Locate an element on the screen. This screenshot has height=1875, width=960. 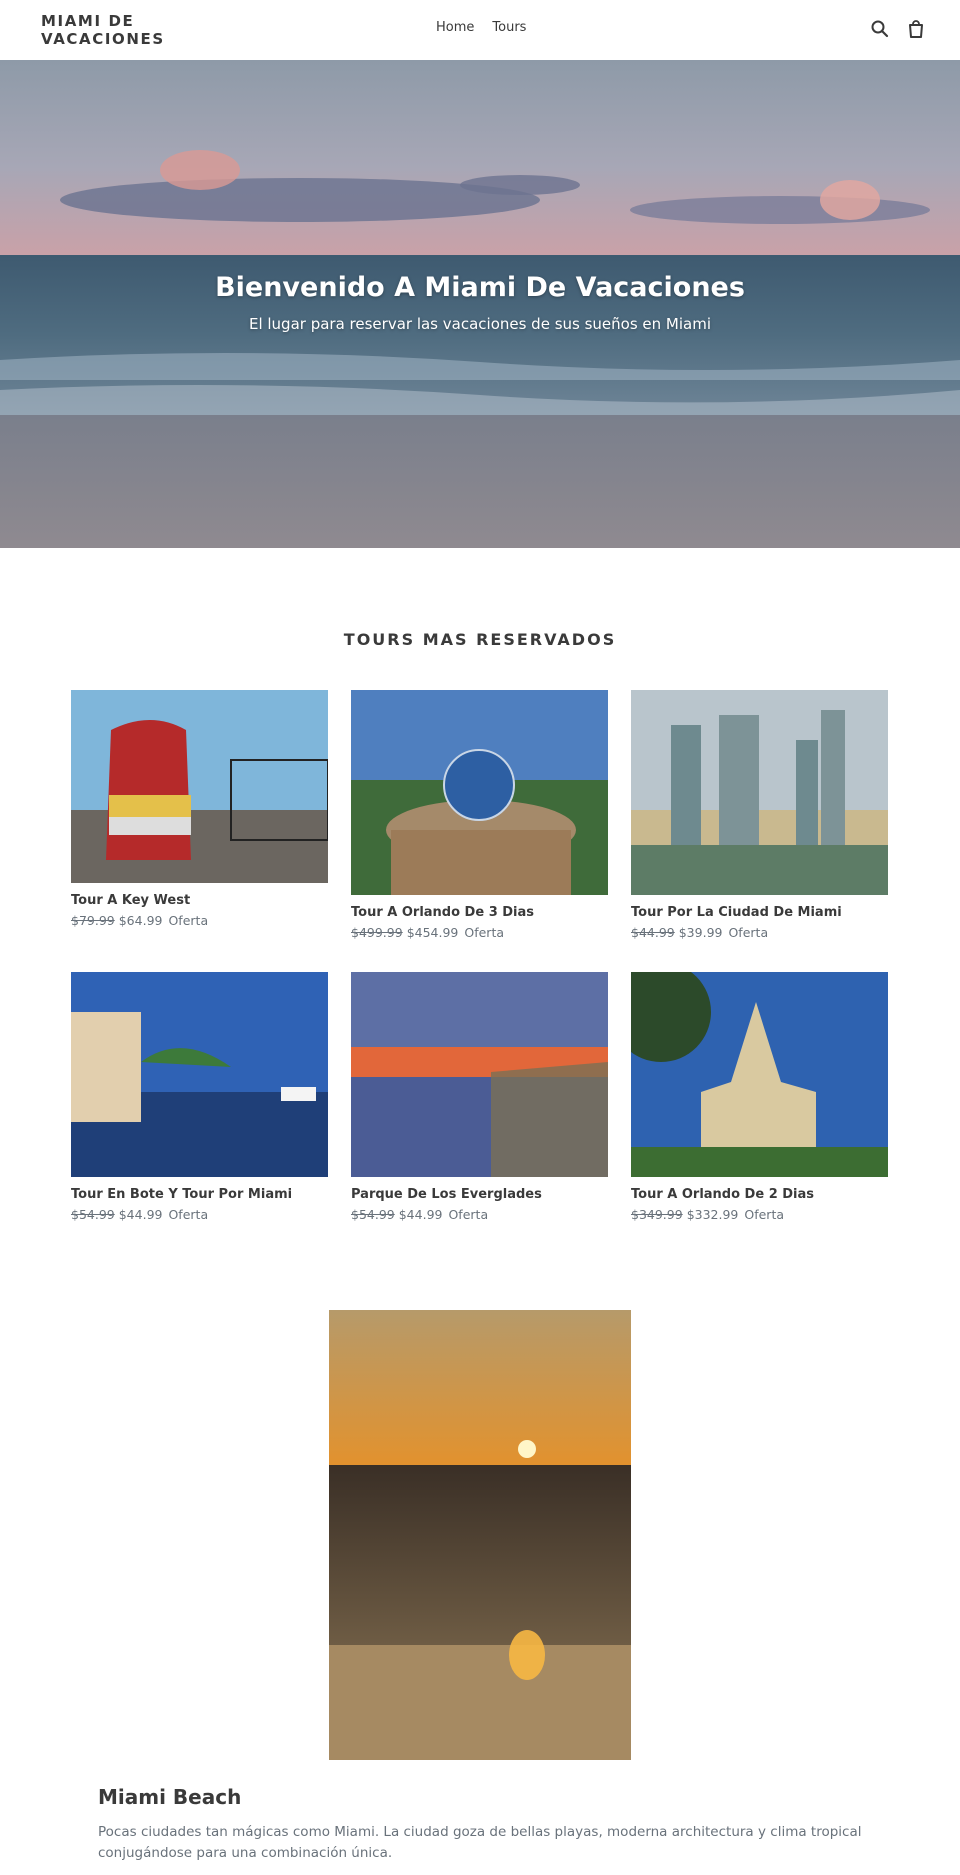
search-icon is located at coordinates (880, 29).